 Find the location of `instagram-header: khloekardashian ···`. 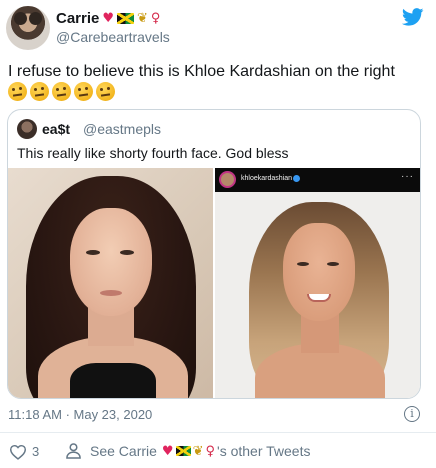

instagram-header: khloekardashian ··· is located at coordinates (317, 180).